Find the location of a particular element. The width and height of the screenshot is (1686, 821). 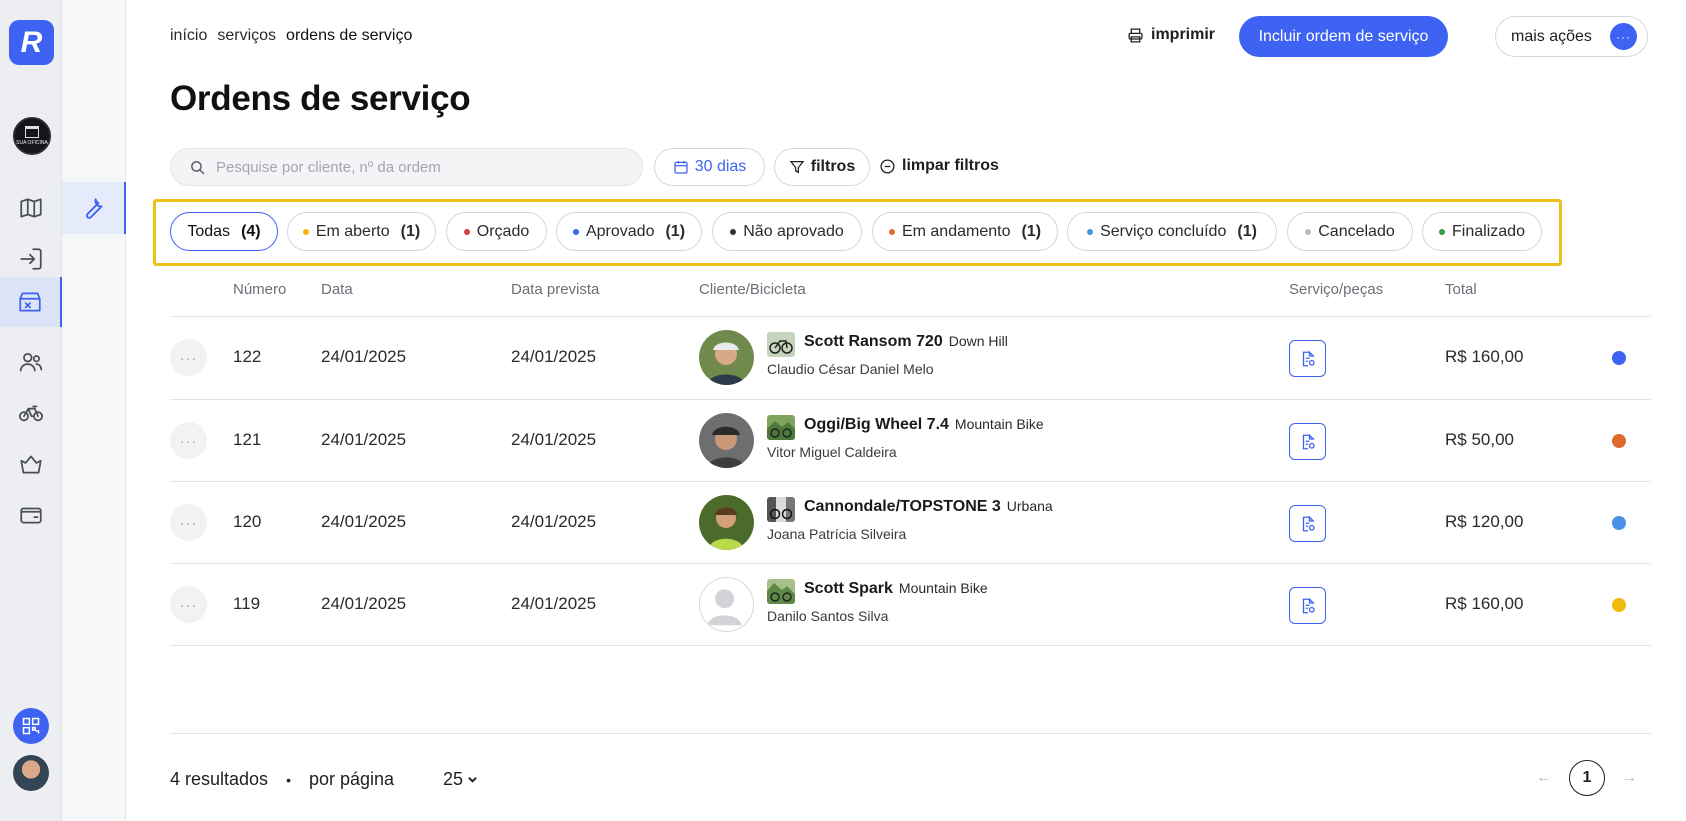

login-icon is located at coordinates (31, 259).